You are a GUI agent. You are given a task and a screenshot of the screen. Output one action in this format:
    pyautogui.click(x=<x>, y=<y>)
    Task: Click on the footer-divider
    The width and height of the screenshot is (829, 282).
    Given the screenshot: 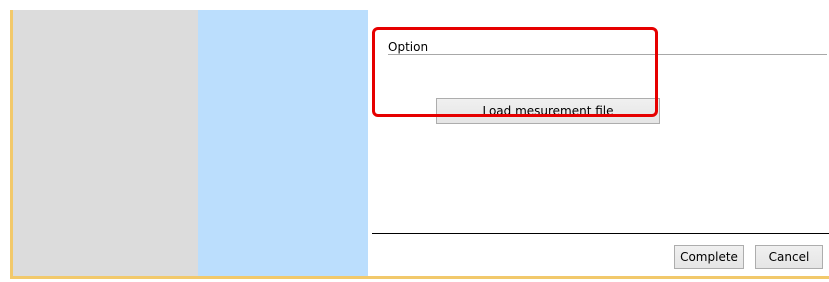 What is the action you would take?
    pyautogui.click(x=600, y=233)
    